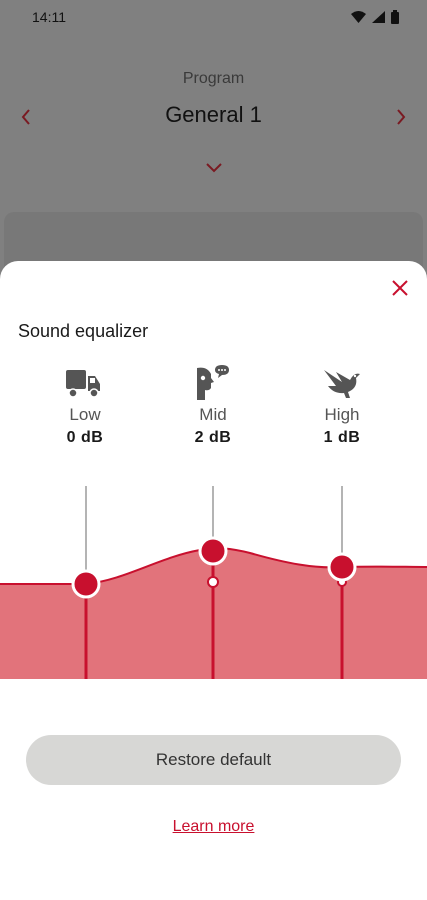  What do you see at coordinates (213, 827) in the screenshot?
I see `learn-more-link: Learn more` at bounding box center [213, 827].